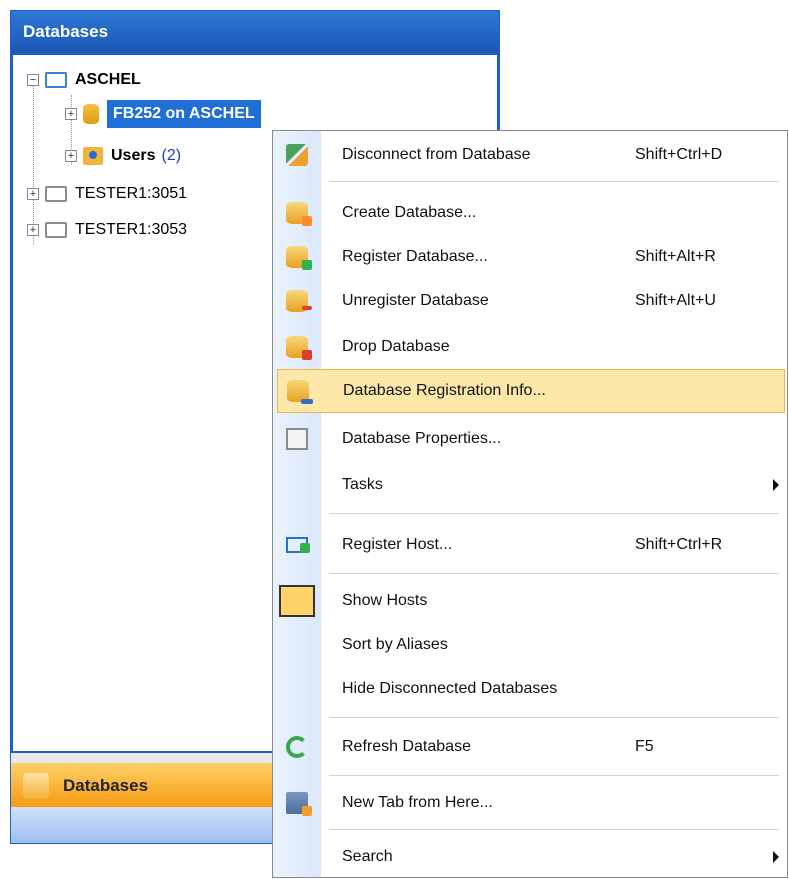 The width and height of the screenshot is (789, 879). What do you see at coordinates (530, 857) in the screenshot?
I see `menu-item-search: Search` at bounding box center [530, 857].